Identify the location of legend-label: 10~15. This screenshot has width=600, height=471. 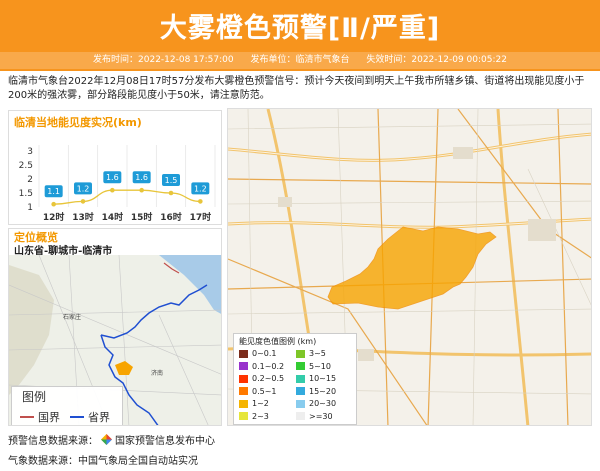
(323, 378).